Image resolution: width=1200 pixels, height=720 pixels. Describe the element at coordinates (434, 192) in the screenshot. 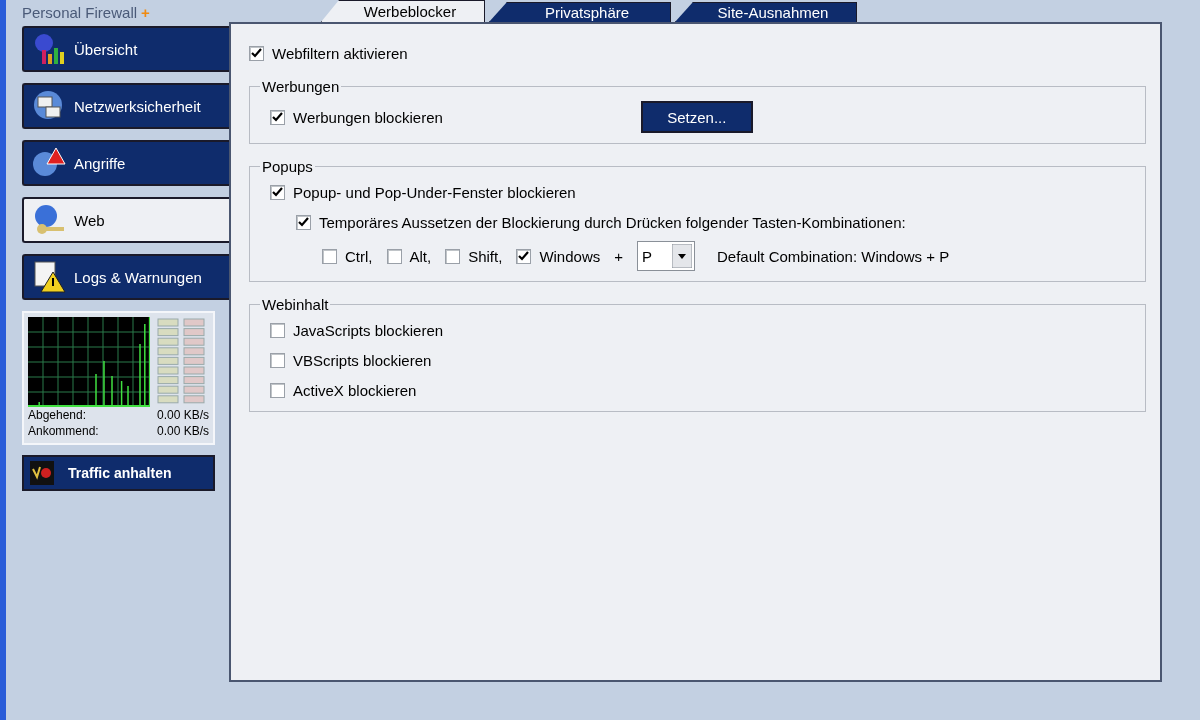

I see `checkbox-label: Popup- und Pop-Under-Fenster blockieren` at that location.